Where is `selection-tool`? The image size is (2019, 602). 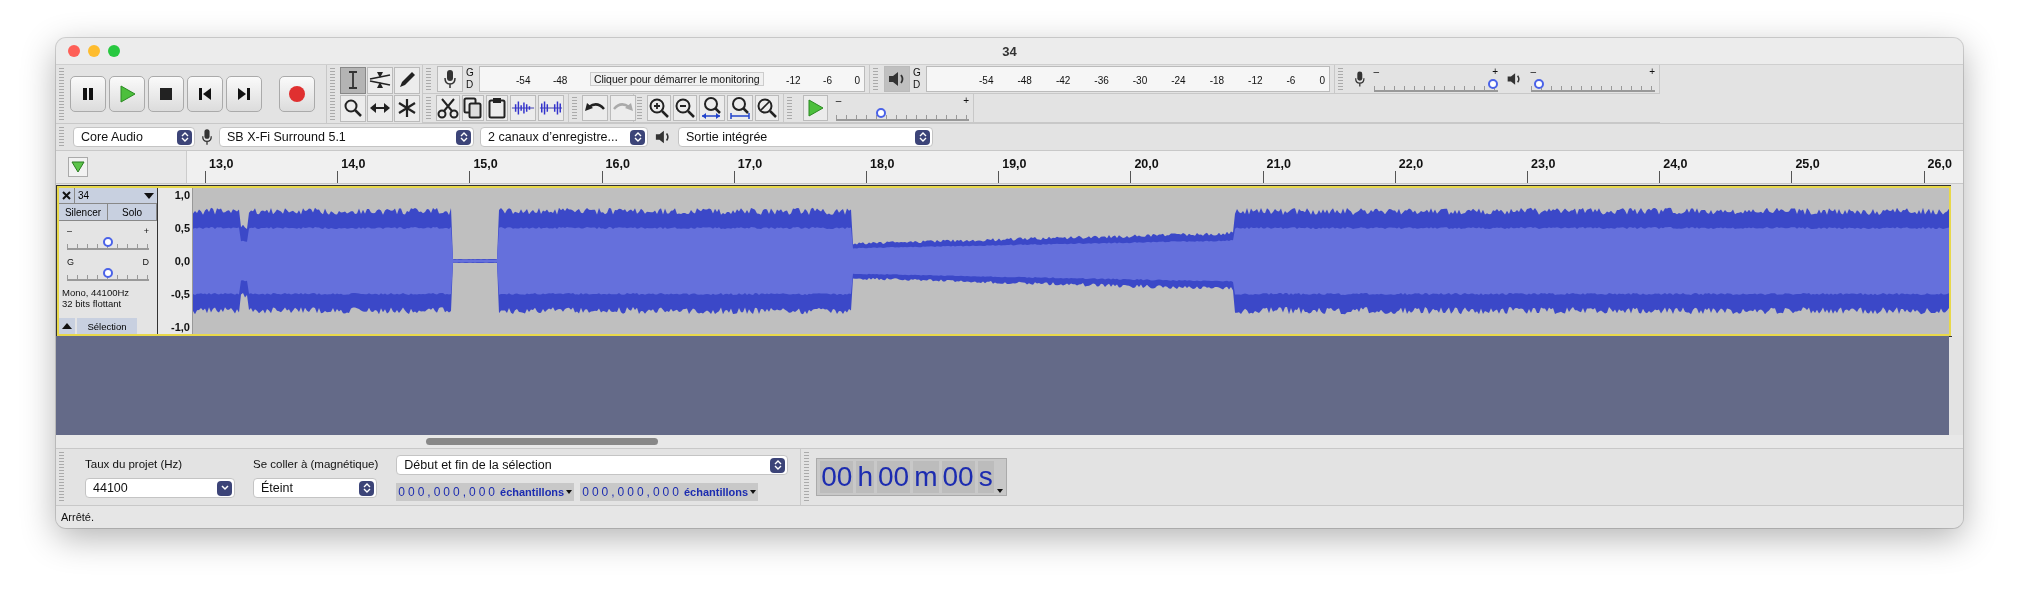 selection-tool is located at coordinates (353, 80).